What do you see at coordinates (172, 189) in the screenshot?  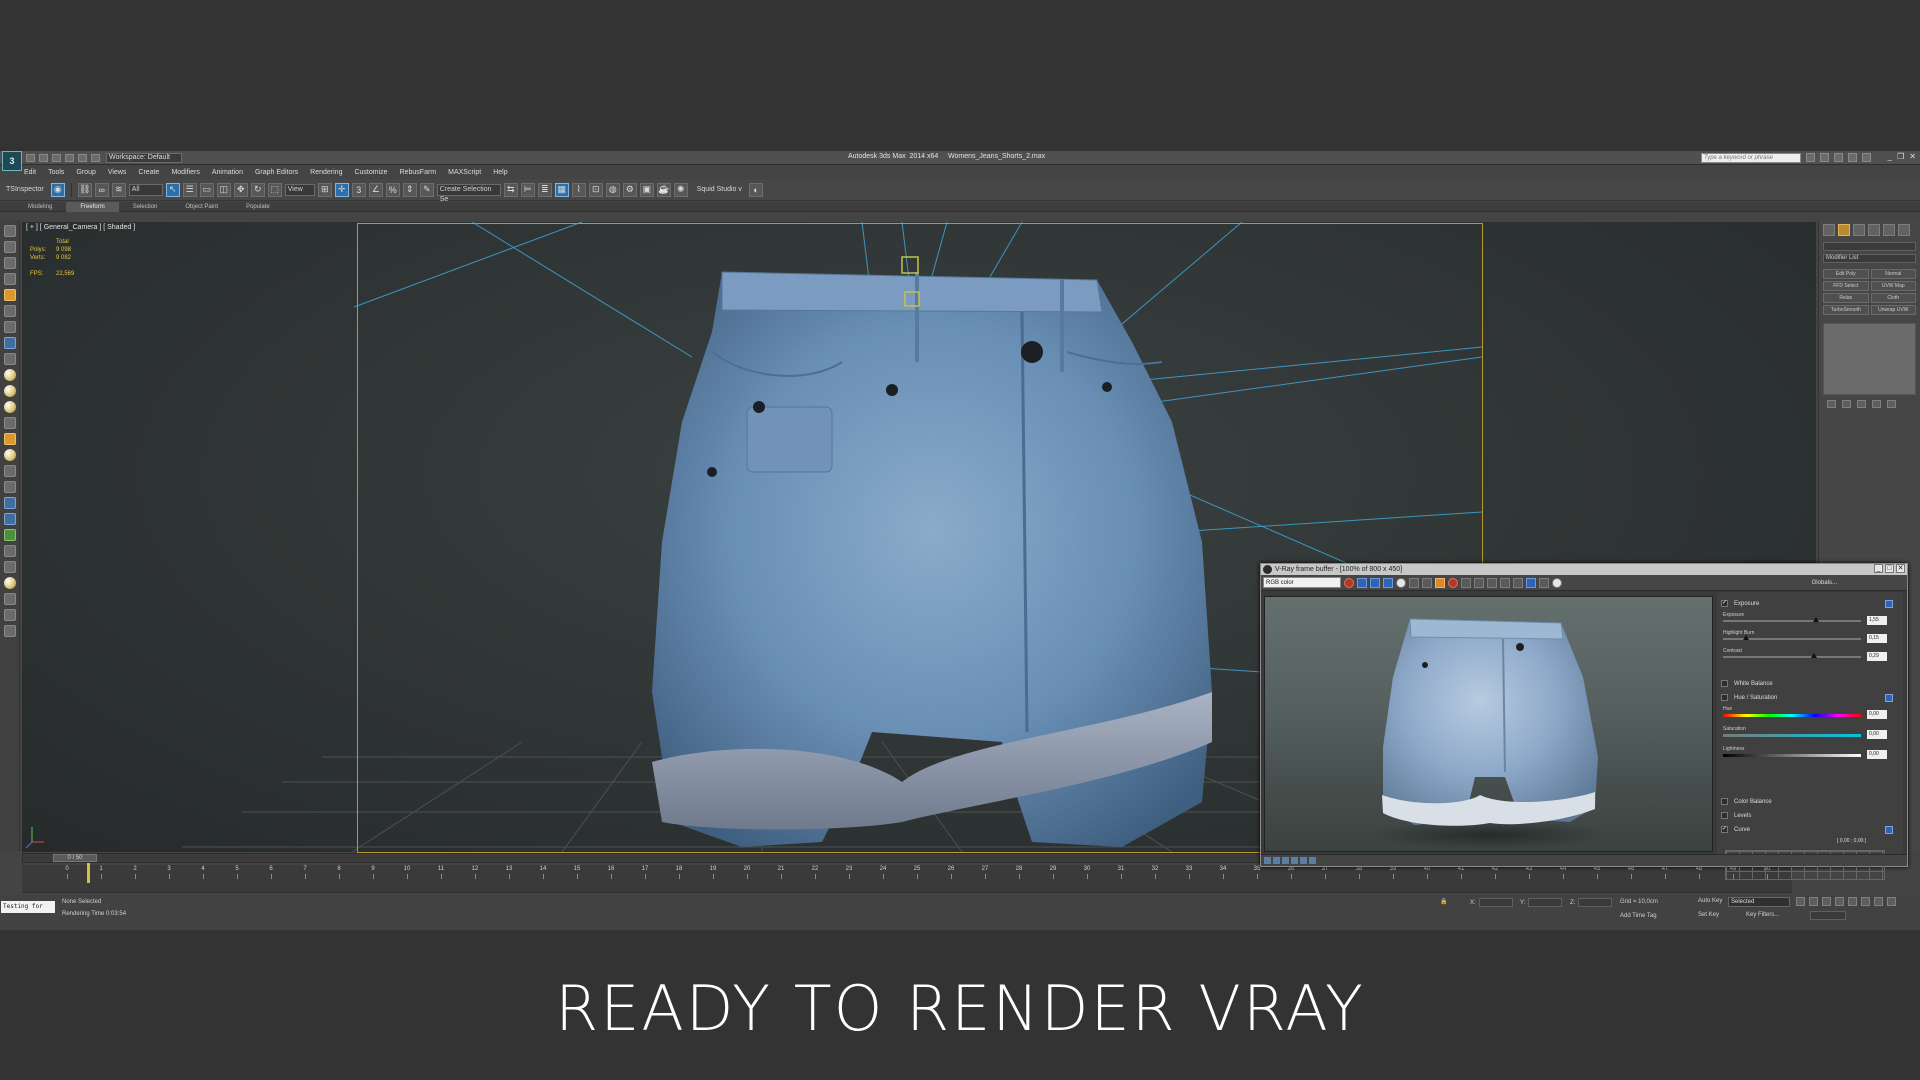 I see `select-object-icon: ↖` at bounding box center [172, 189].